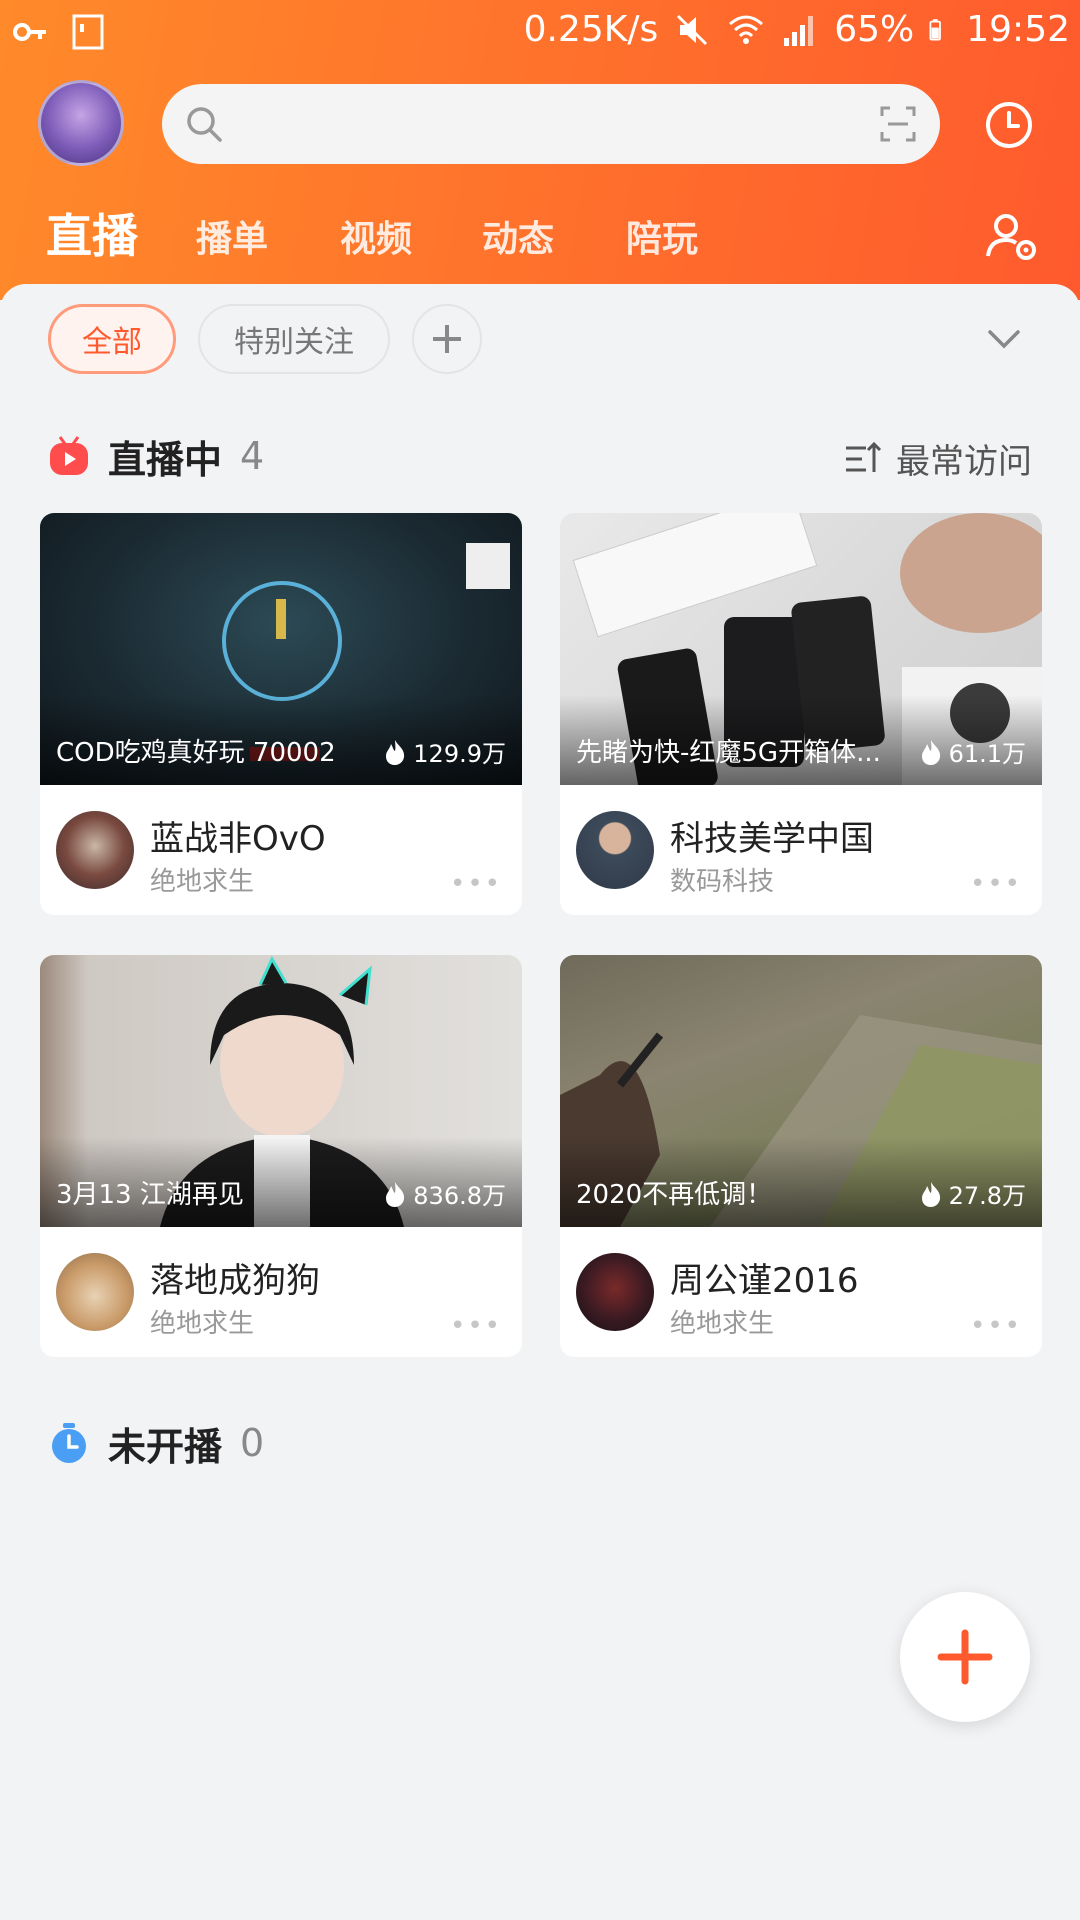  I want to click on sort-icon, so click(864, 456).